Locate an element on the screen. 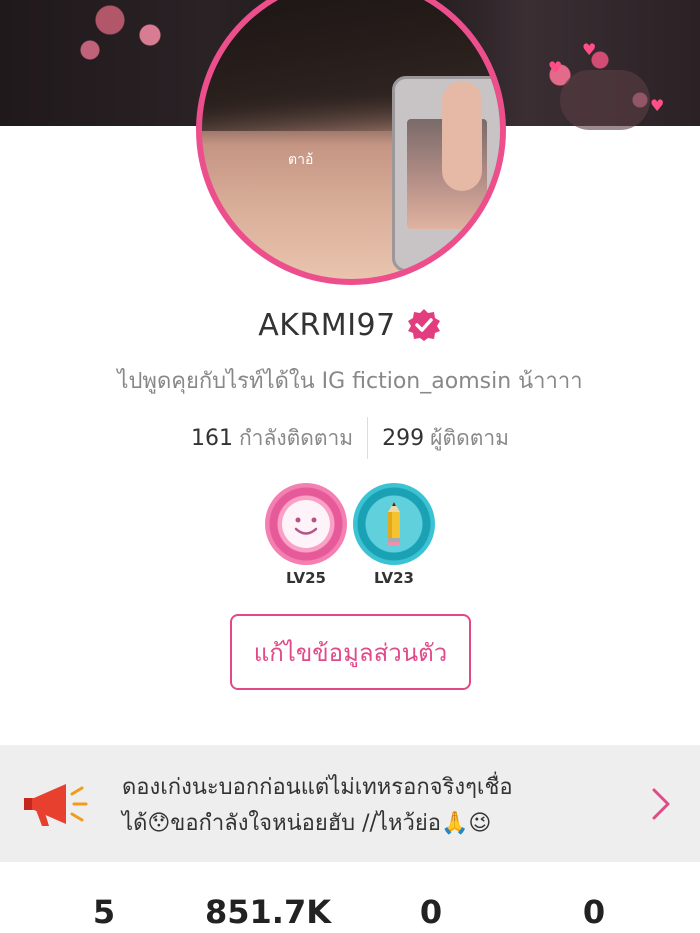 The image size is (700, 933). following-stat: 161 กำลังติดตาม is located at coordinates (272, 438).